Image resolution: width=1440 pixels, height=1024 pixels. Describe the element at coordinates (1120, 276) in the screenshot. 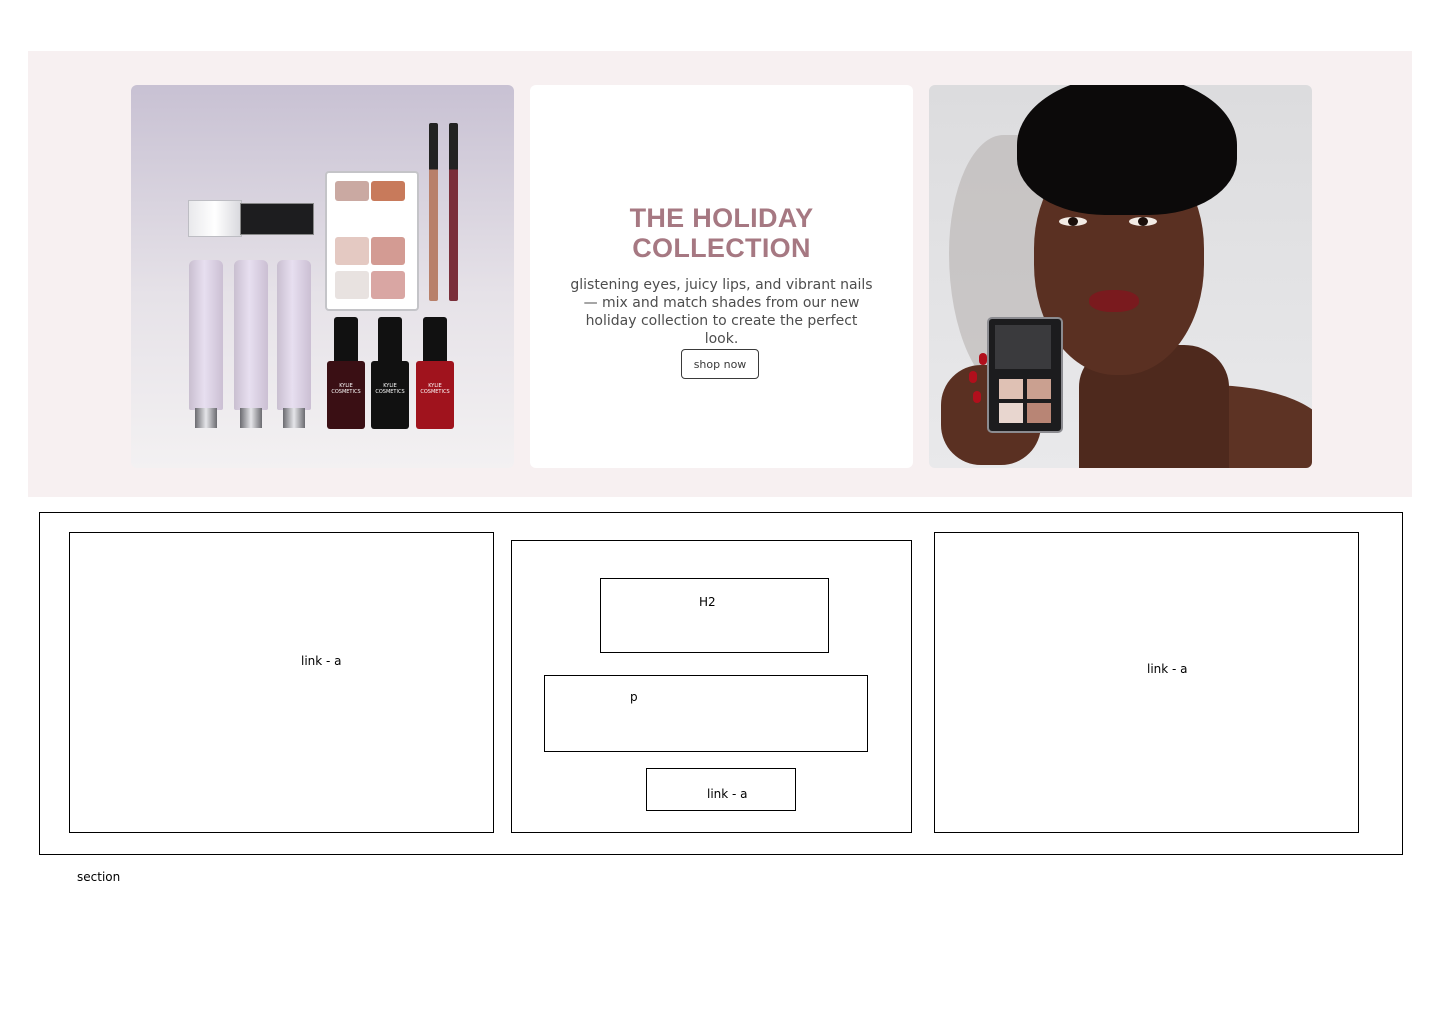

I see `model-image-link` at that location.